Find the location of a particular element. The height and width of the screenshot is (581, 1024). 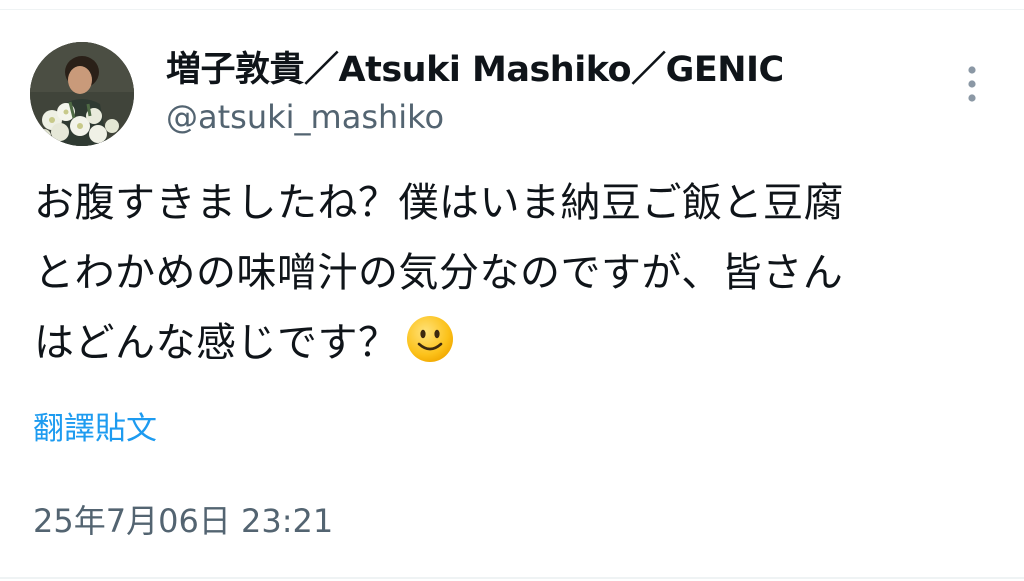

tweet-line: お腹すきましたね？僕はいま納豆ご飯と豆腐 is located at coordinates (439, 203).